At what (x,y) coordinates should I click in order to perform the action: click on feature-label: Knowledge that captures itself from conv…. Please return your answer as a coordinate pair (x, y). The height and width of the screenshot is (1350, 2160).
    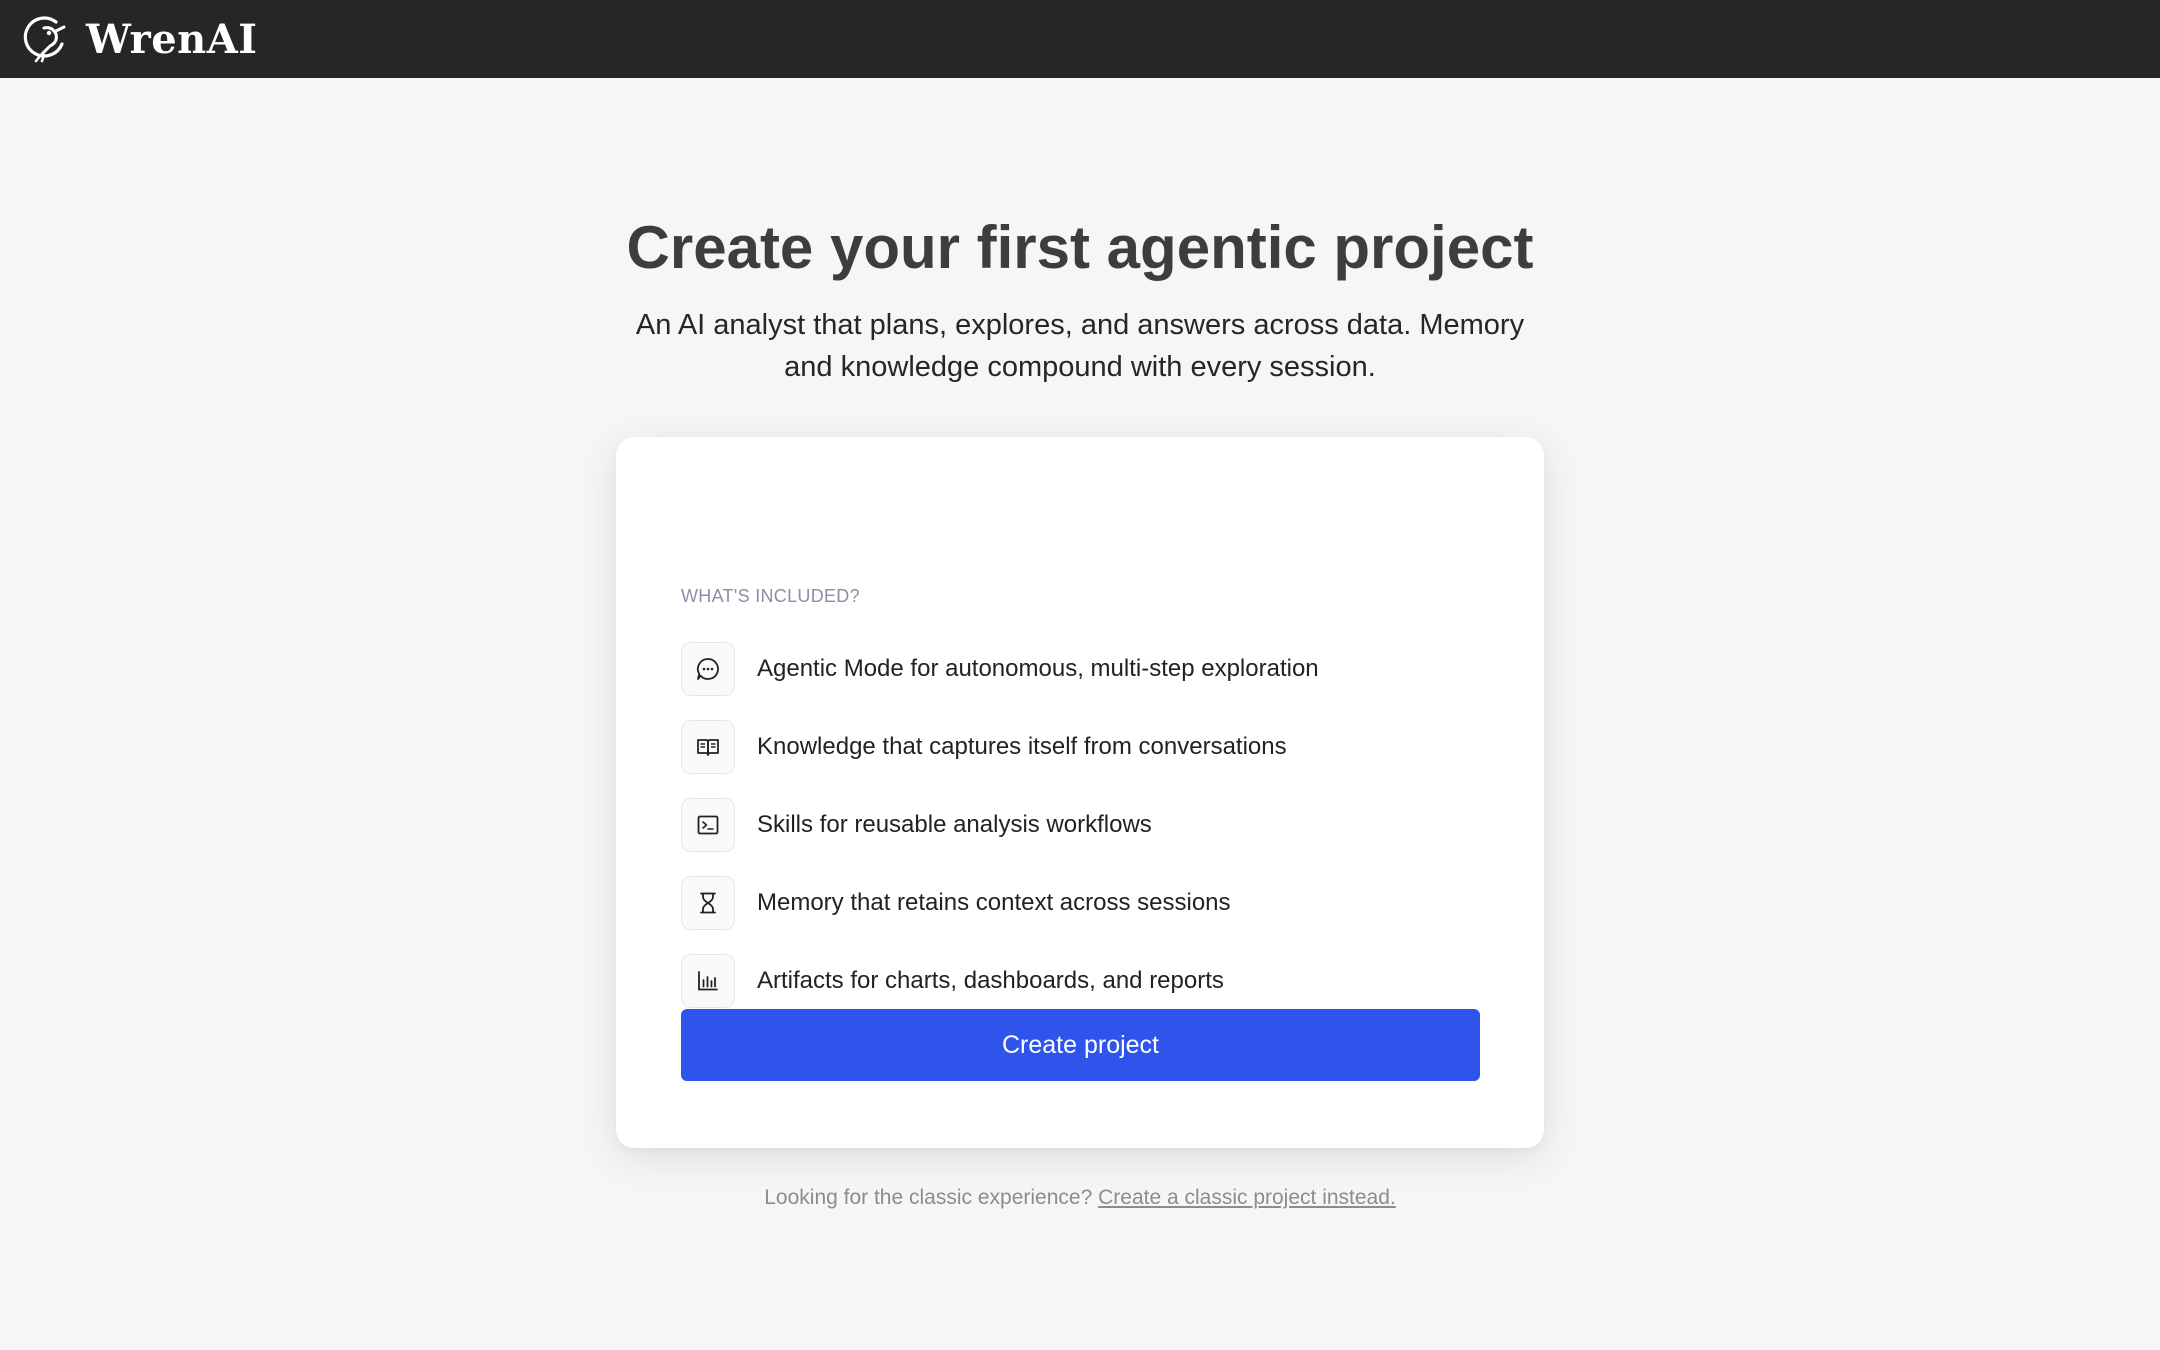
    Looking at the image, I should click on (1022, 746).